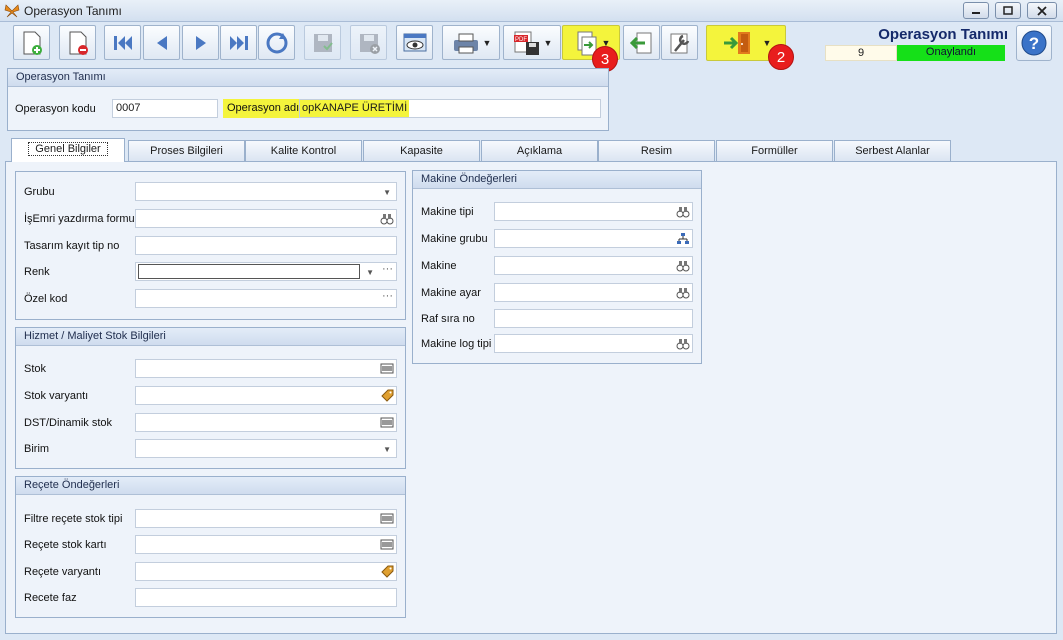 The image size is (1063, 640). What do you see at coordinates (526, 43) in the screenshot?
I see `pdf-save-icon: PDF` at bounding box center [526, 43].